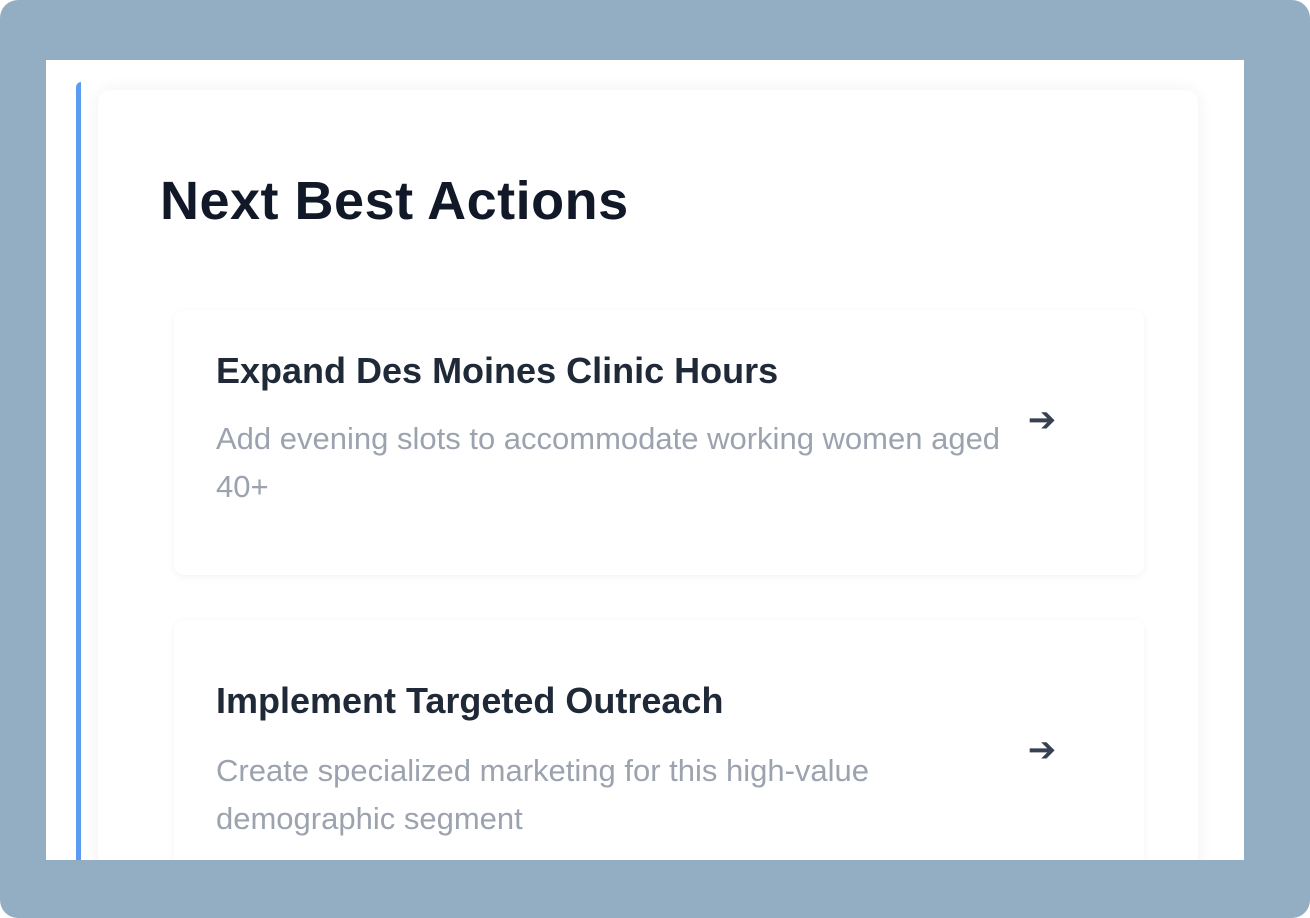 The height and width of the screenshot is (918, 1310). Describe the element at coordinates (497, 370) in the screenshot. I see `action-title: Expand Des Moines Clinic Hours` at that location.